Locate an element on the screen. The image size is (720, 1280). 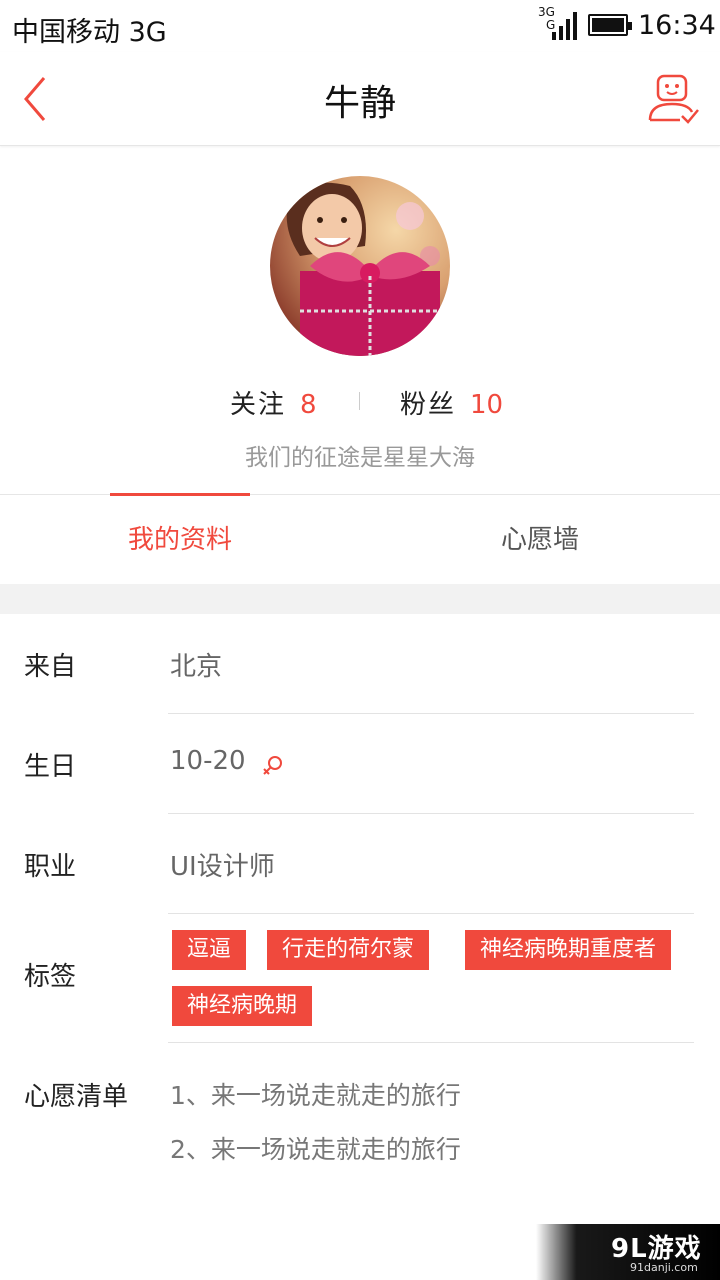
wishlist-item: 1、来一场说走就走的旅行 is located at coordinates (315, 1095).